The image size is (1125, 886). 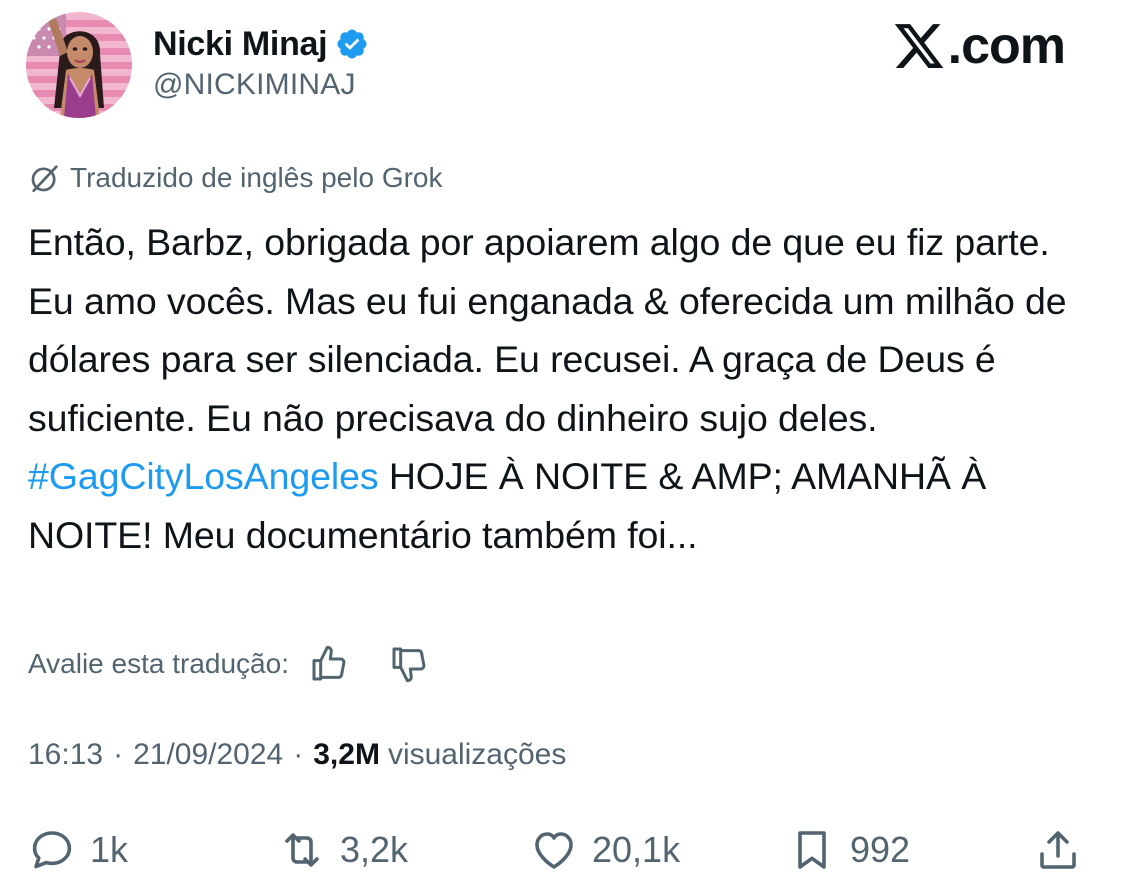 I want to click on thumbs-up-icon, so click(x=329, y=664).